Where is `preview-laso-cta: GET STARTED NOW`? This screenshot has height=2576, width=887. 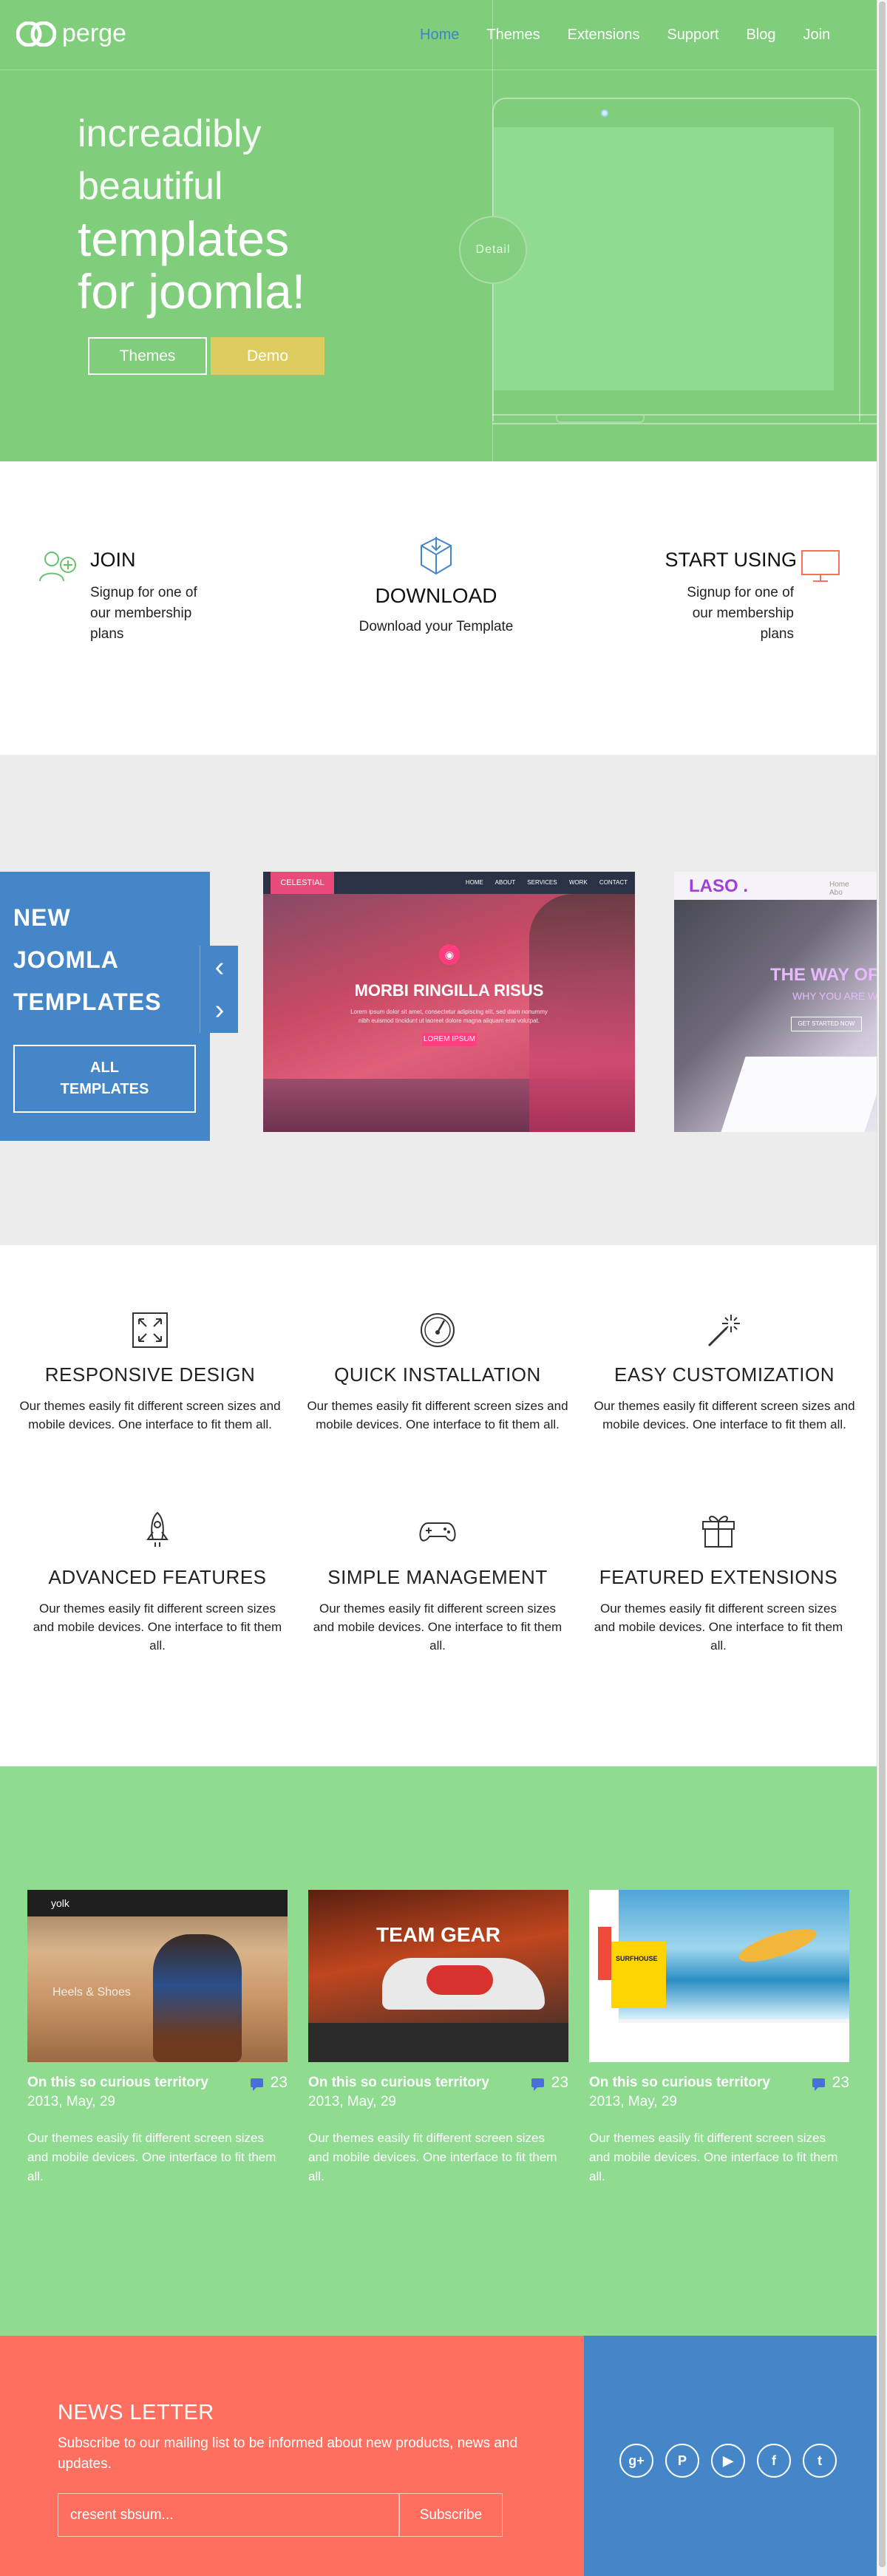
preview-laso-cta: GET STARTED NOW is located at coordinates (826, 1024).